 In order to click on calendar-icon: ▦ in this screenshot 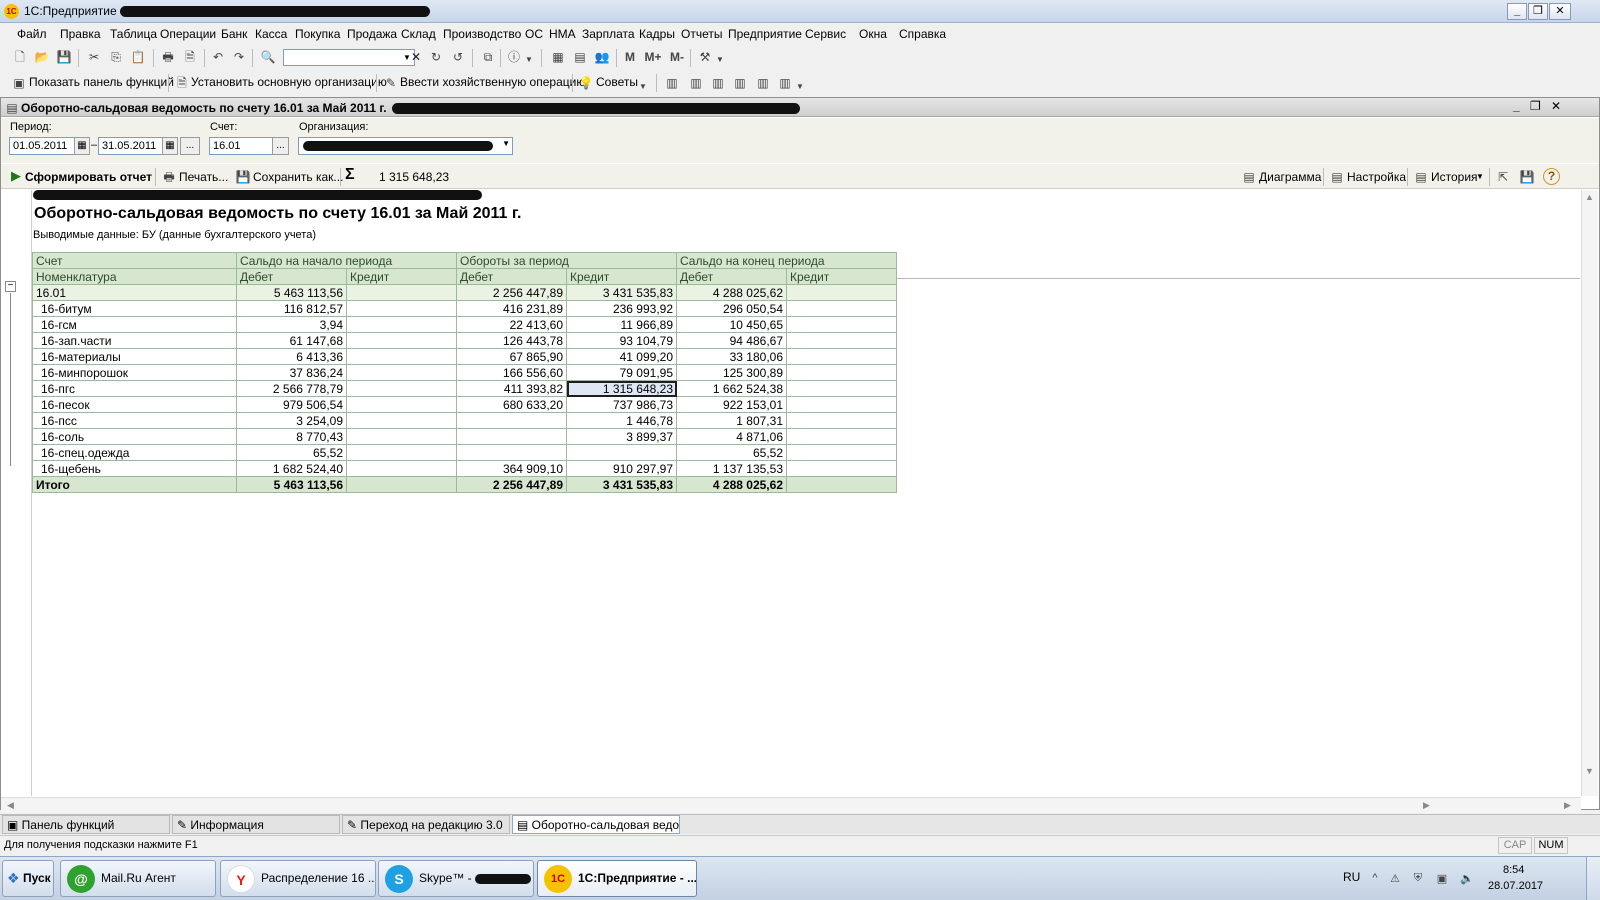, I will do `click(82, 146)`.